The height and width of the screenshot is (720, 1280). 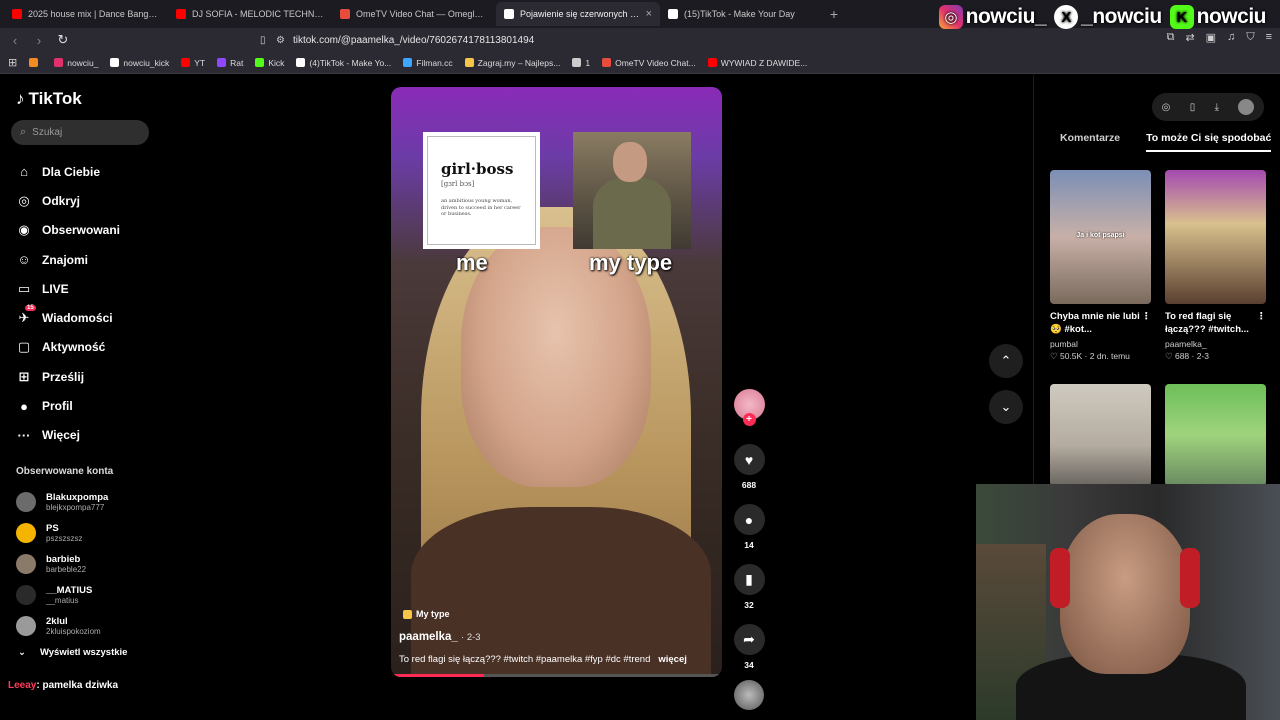 What do you see at coordinates (15, 40) in the screenshot?
I see `back-button: ‹` at bounding box center [15, 40].